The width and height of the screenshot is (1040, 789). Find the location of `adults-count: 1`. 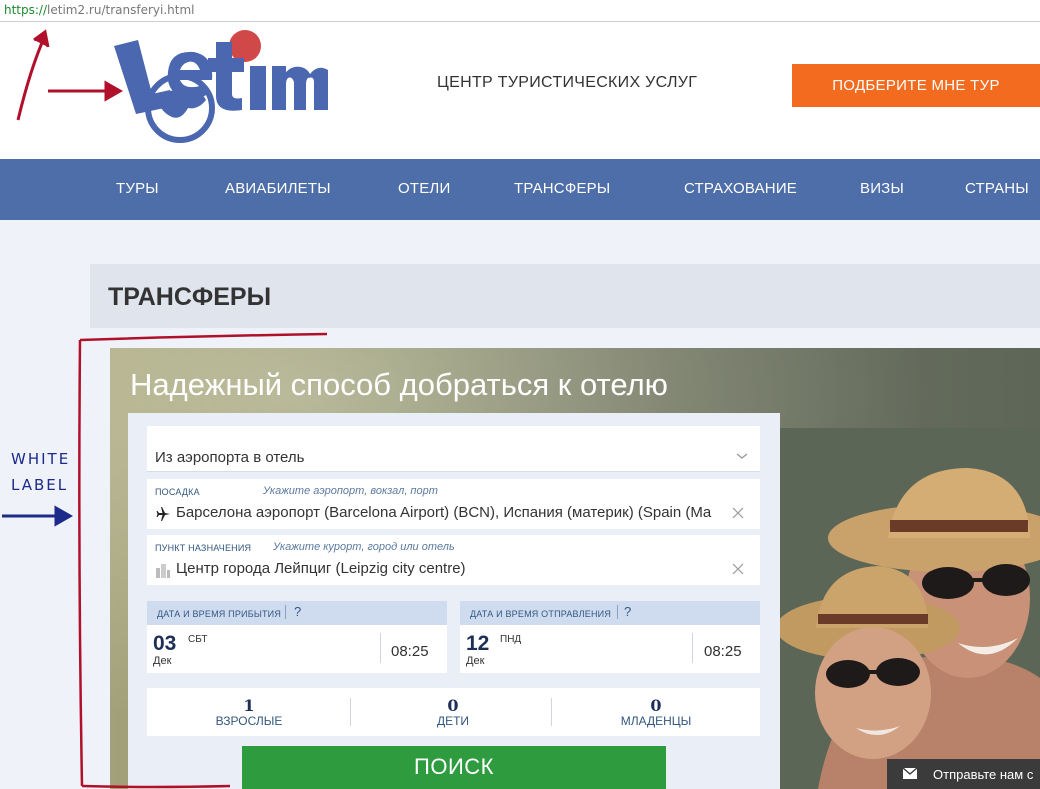

adults-count: 1 is located at coordinates (249, 705).